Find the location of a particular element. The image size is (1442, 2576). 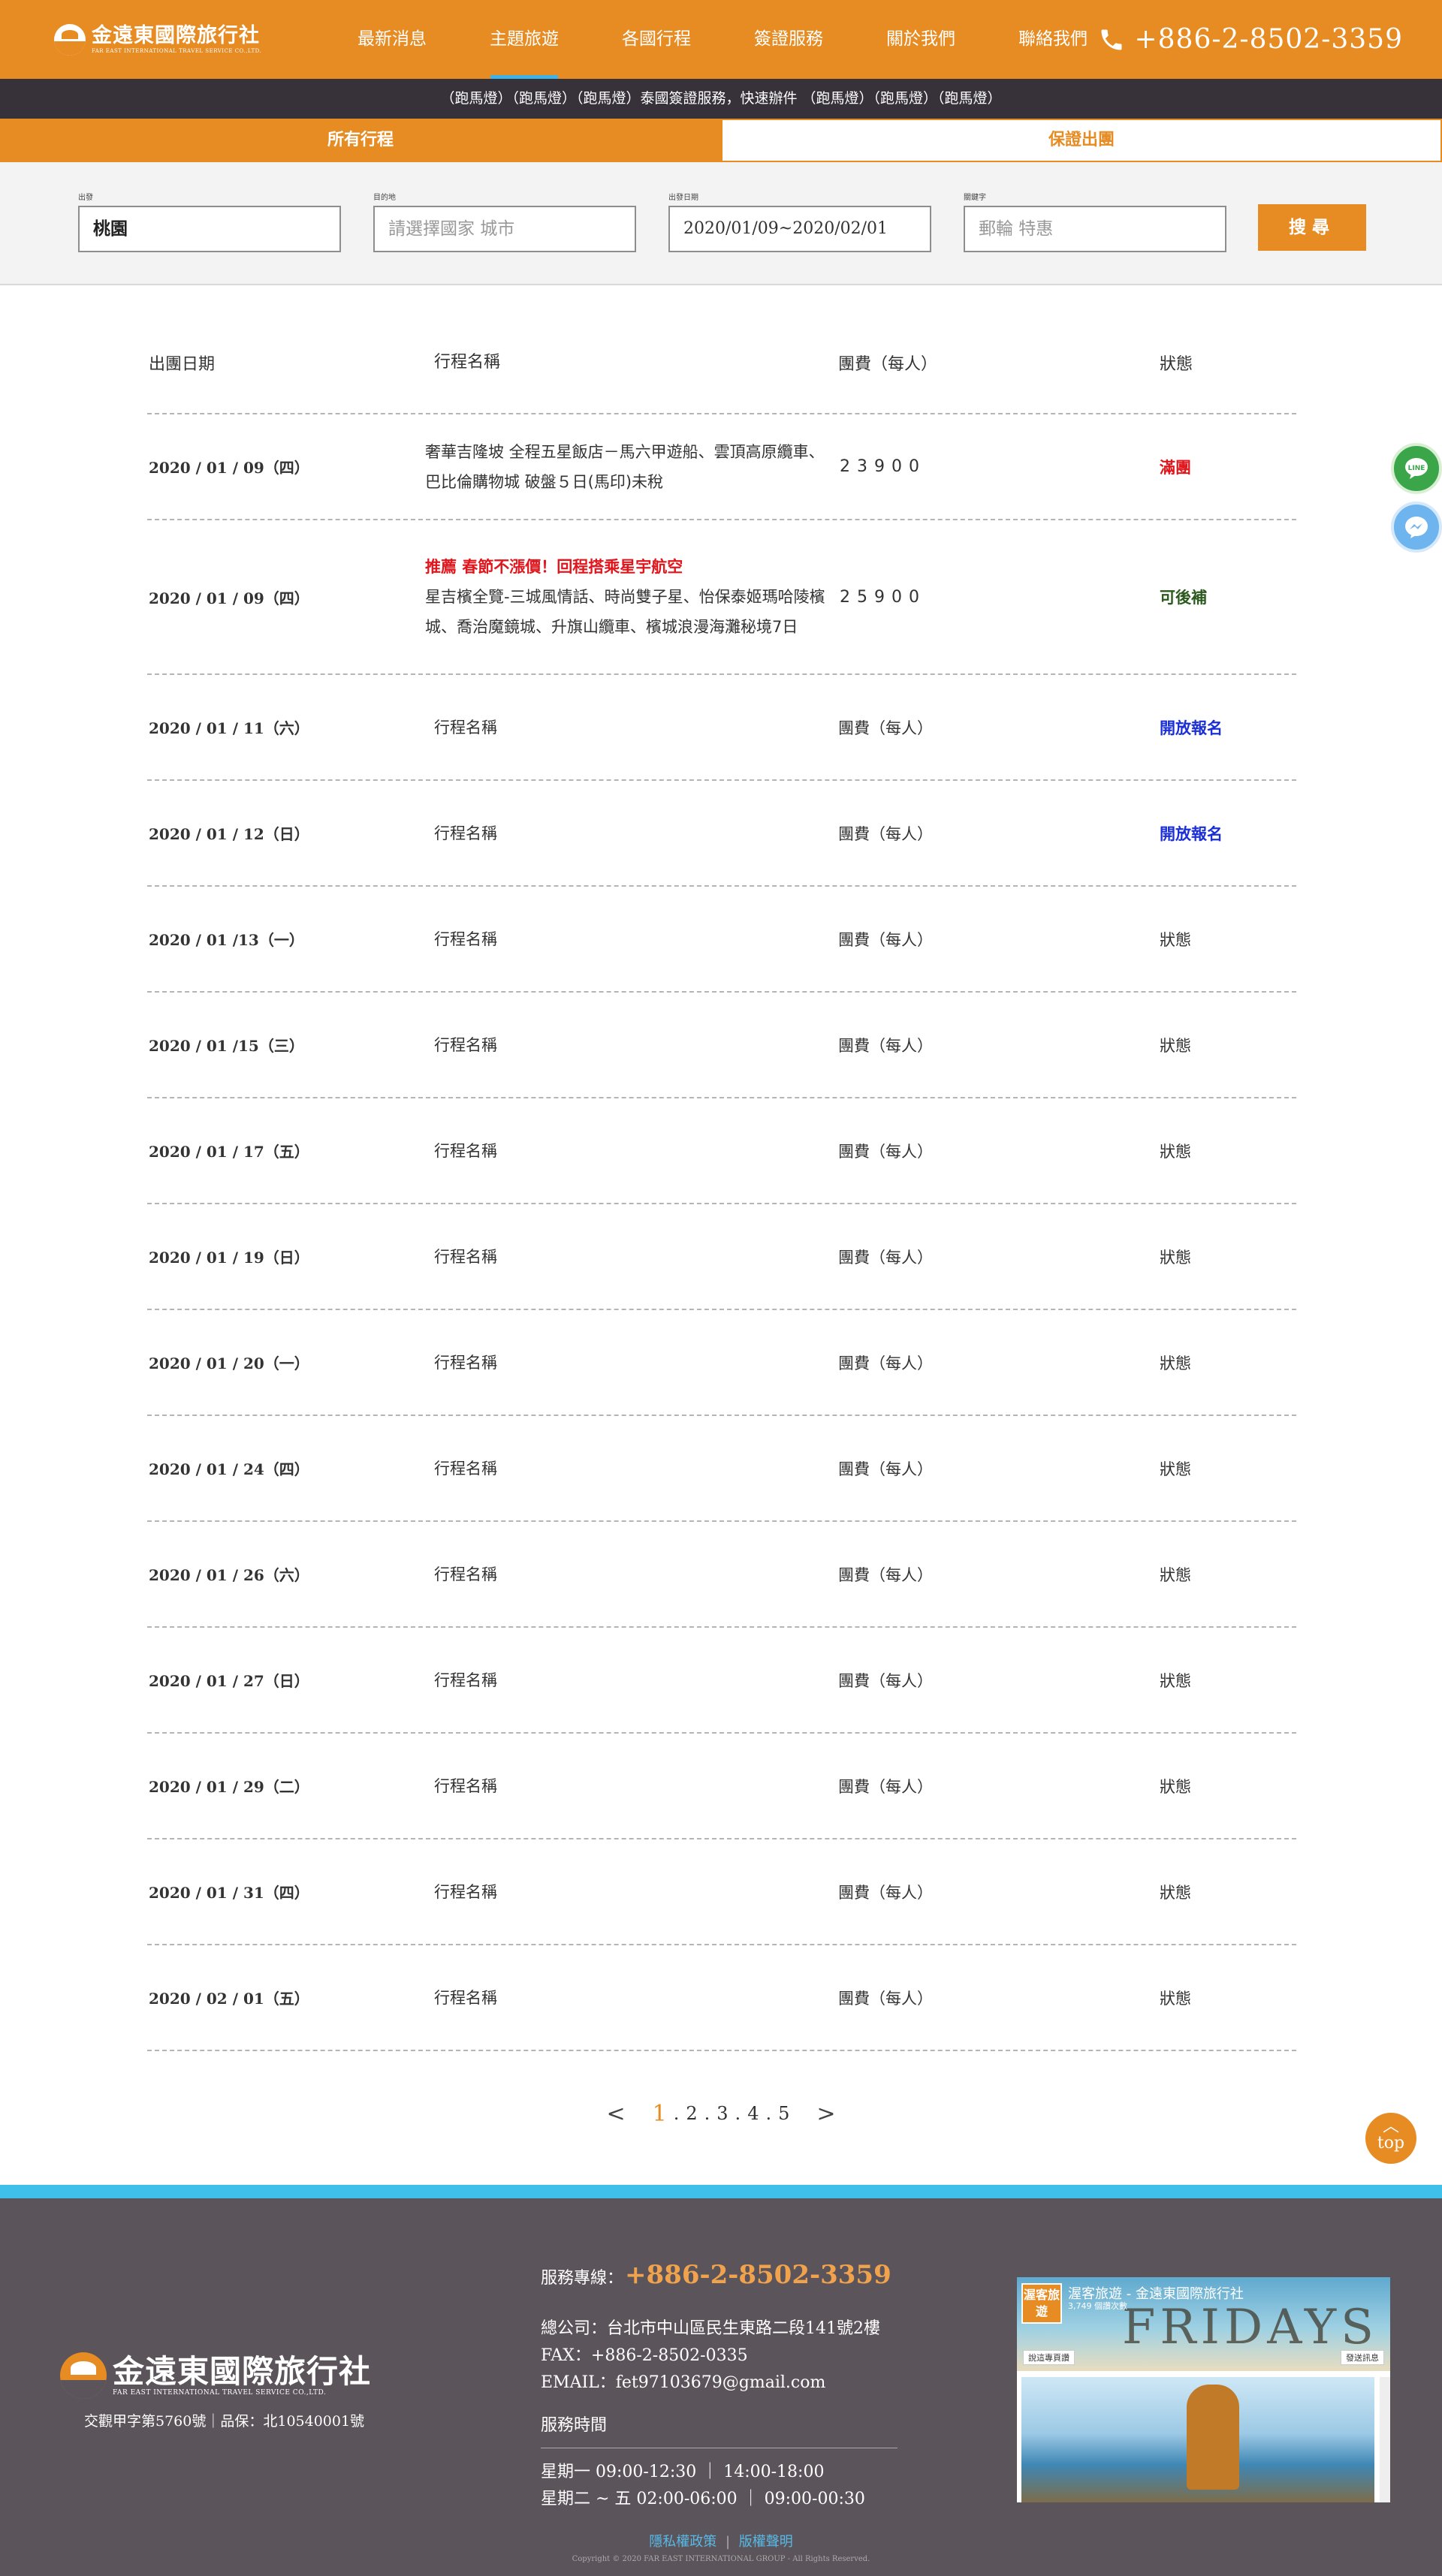

back-to-top-button: ︿ top is located at coordinates (1391, 2138).